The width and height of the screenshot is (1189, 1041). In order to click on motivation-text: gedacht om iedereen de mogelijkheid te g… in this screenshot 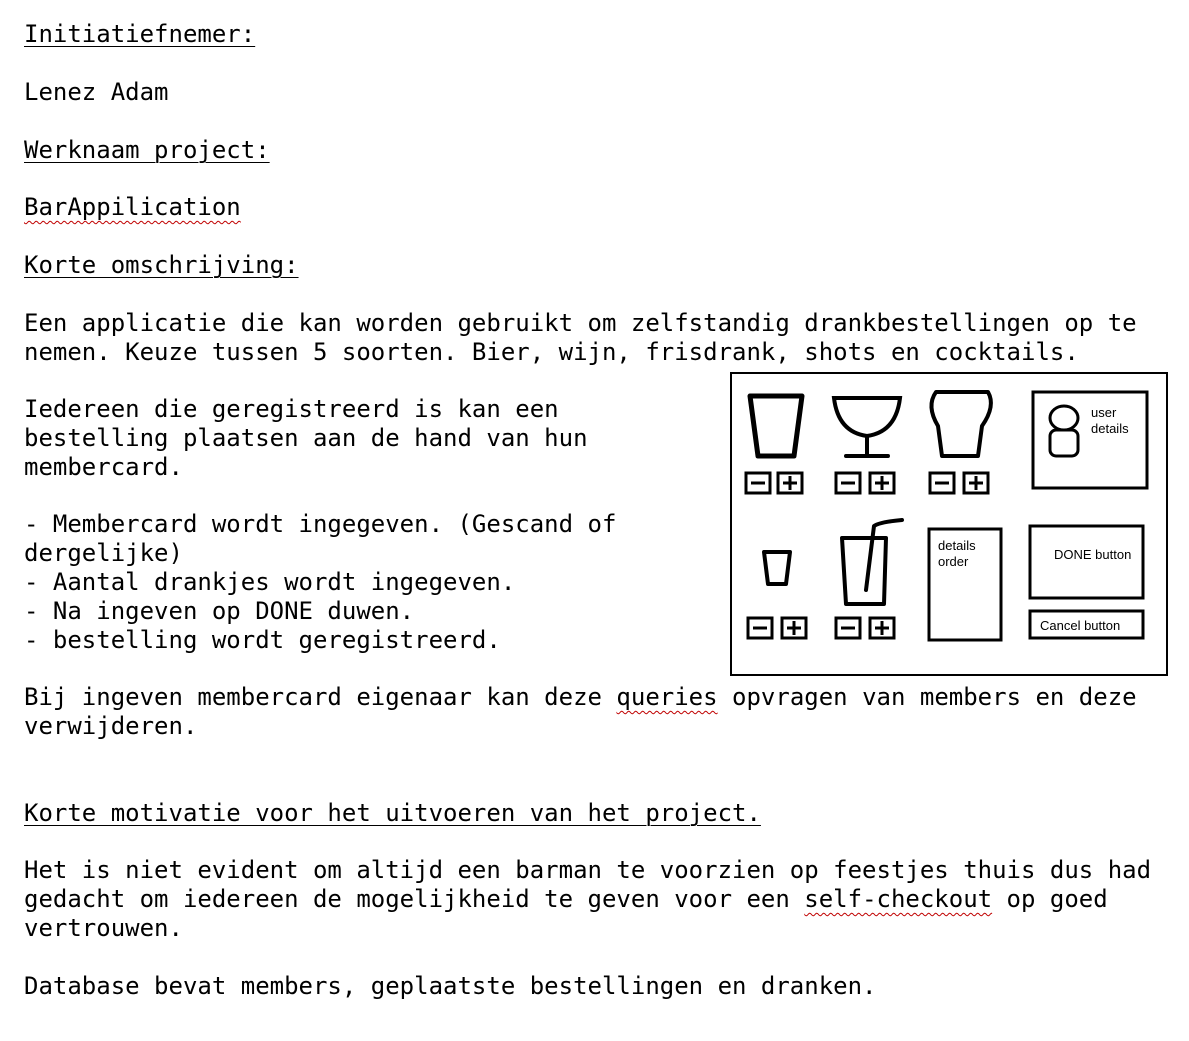, I will do `click(414, 899)`.